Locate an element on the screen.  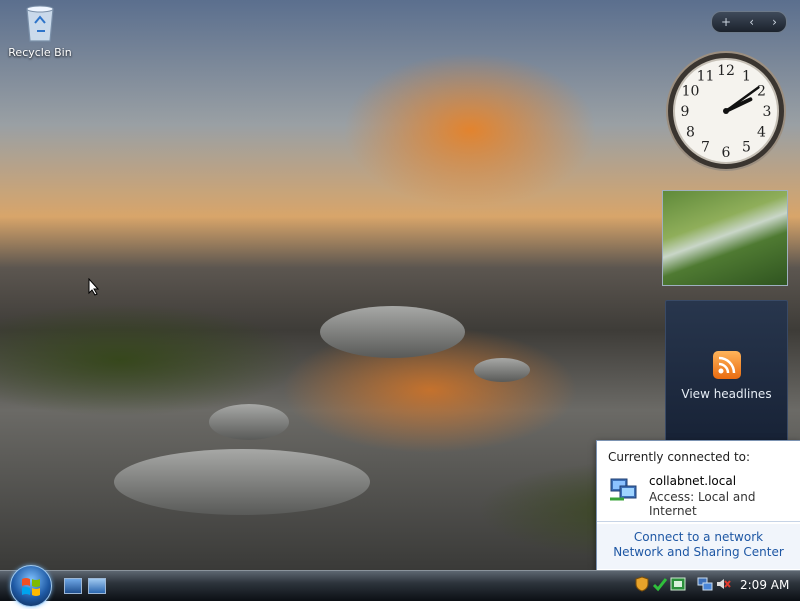
windows-logo-icon is located at coordinates (31, 587).